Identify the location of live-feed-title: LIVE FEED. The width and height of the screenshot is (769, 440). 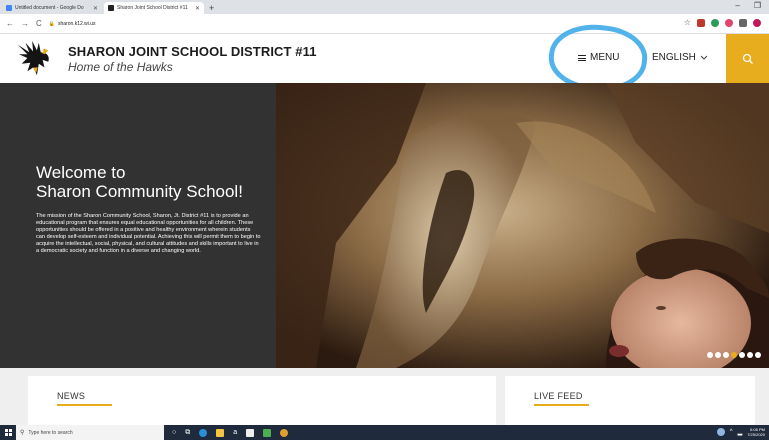
(558, 396).